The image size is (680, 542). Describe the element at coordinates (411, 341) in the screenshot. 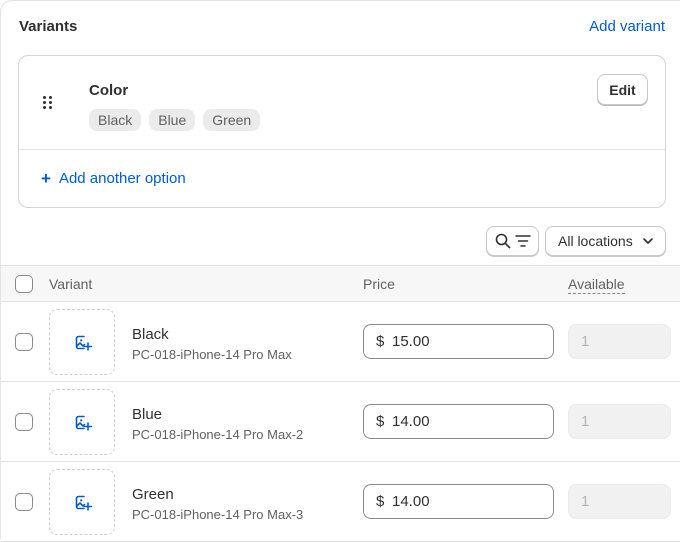

I see `price-value: 15.00` at that location.